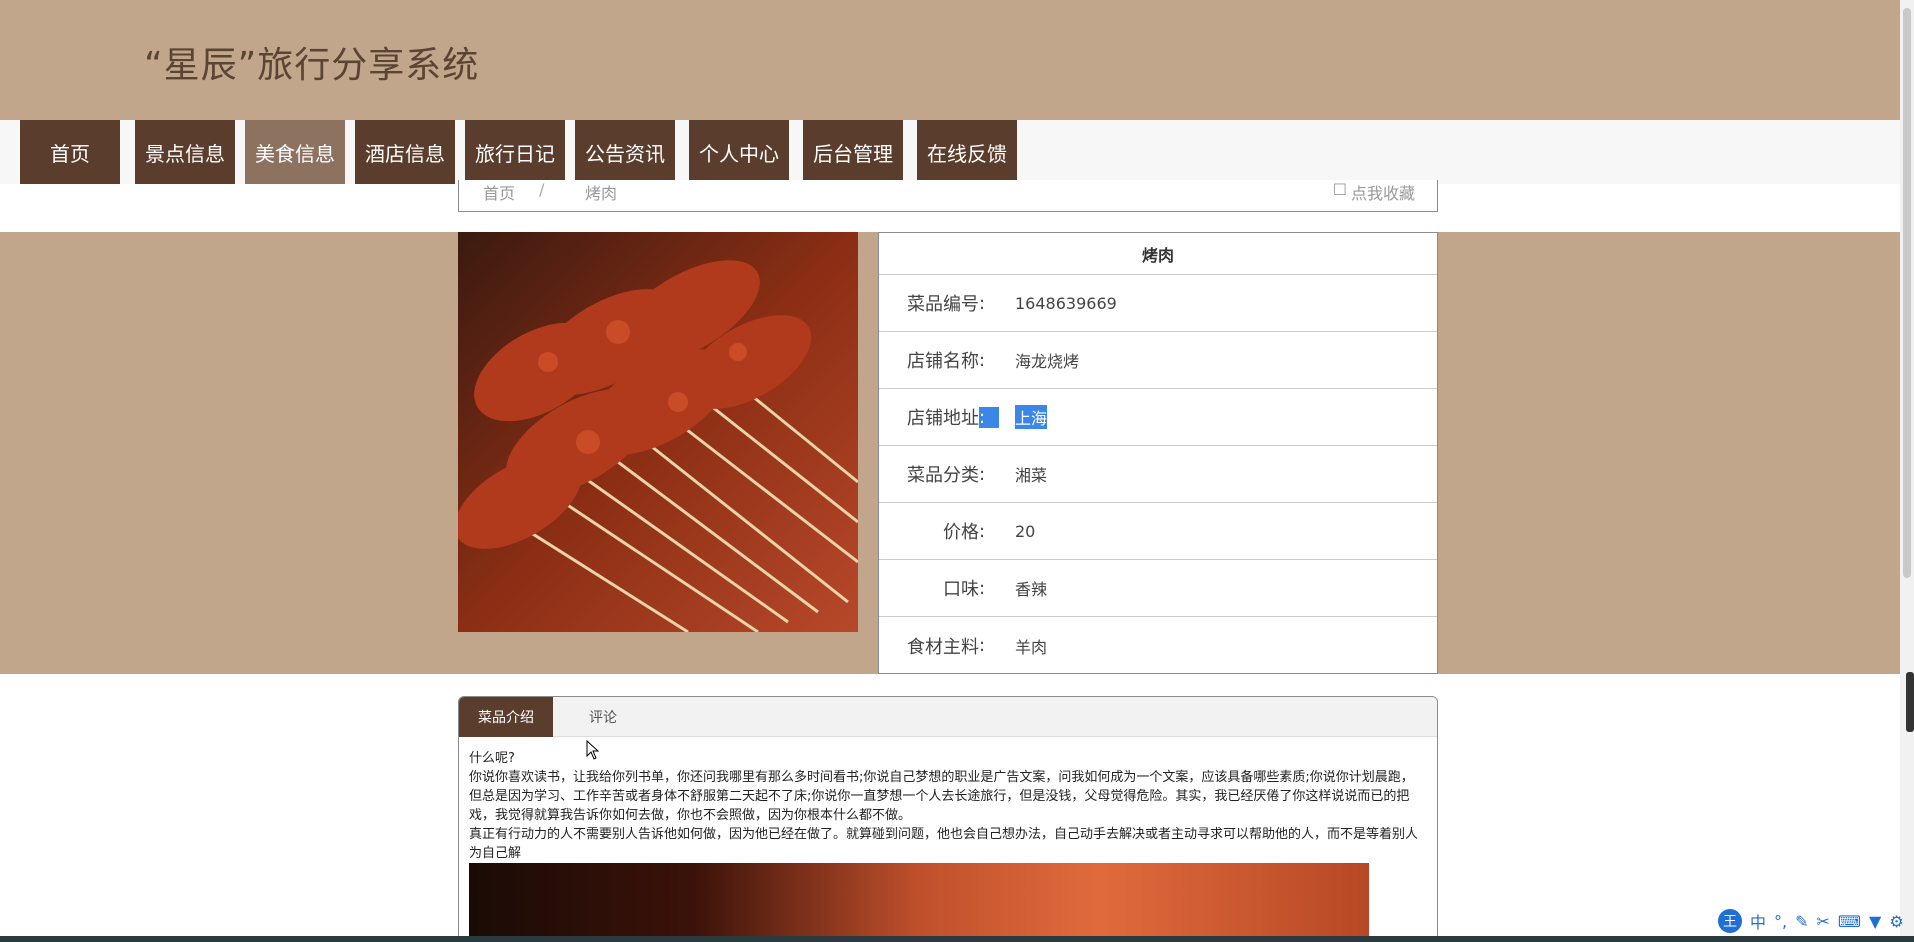 Image resolution: width=1914 pixels, height=942 pixels. Describe the element at coordinates (185, 152) in the screenshot. I see `nav-item-attractions: 景点信息` at that location.